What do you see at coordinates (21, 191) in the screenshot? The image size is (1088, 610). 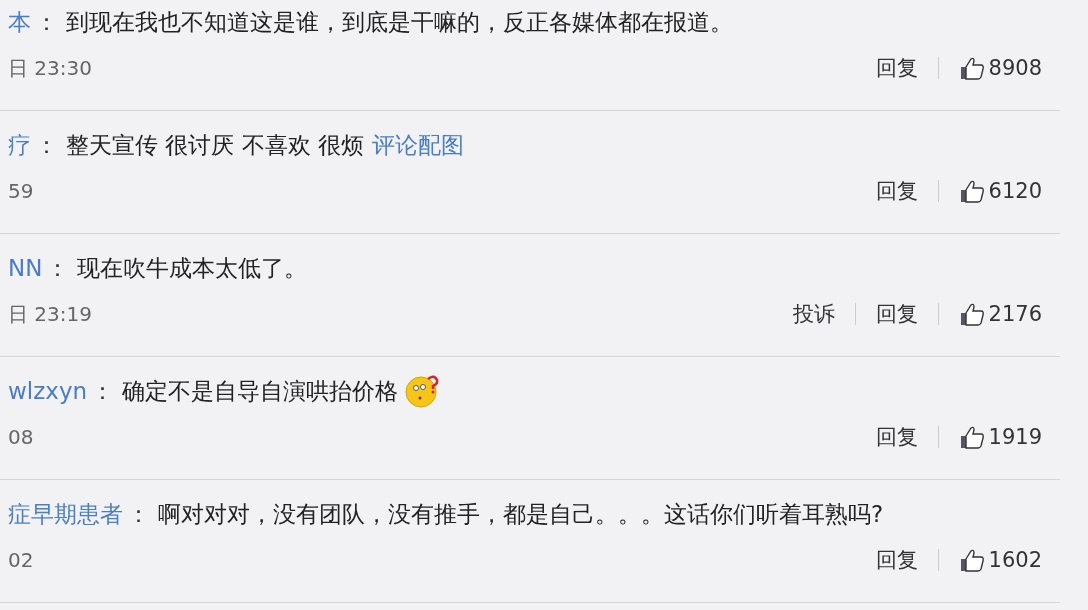 I see `timestamp: 59` at bounding box center [21, 191].